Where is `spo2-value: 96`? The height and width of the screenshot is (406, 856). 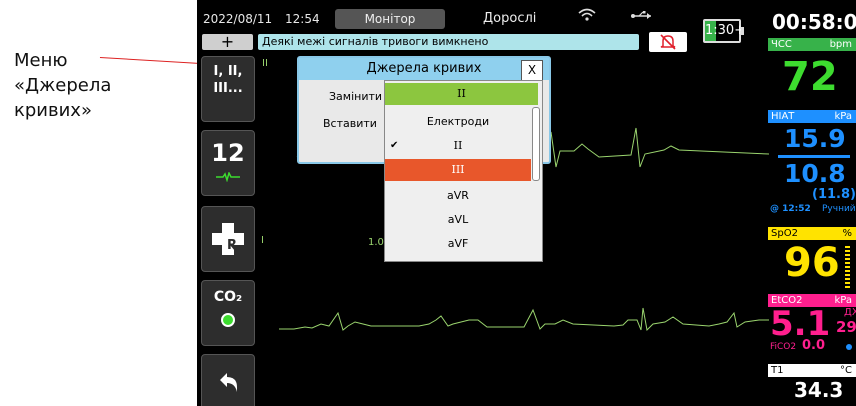 spo2-value: 96 is located at coordinates (812, 263).